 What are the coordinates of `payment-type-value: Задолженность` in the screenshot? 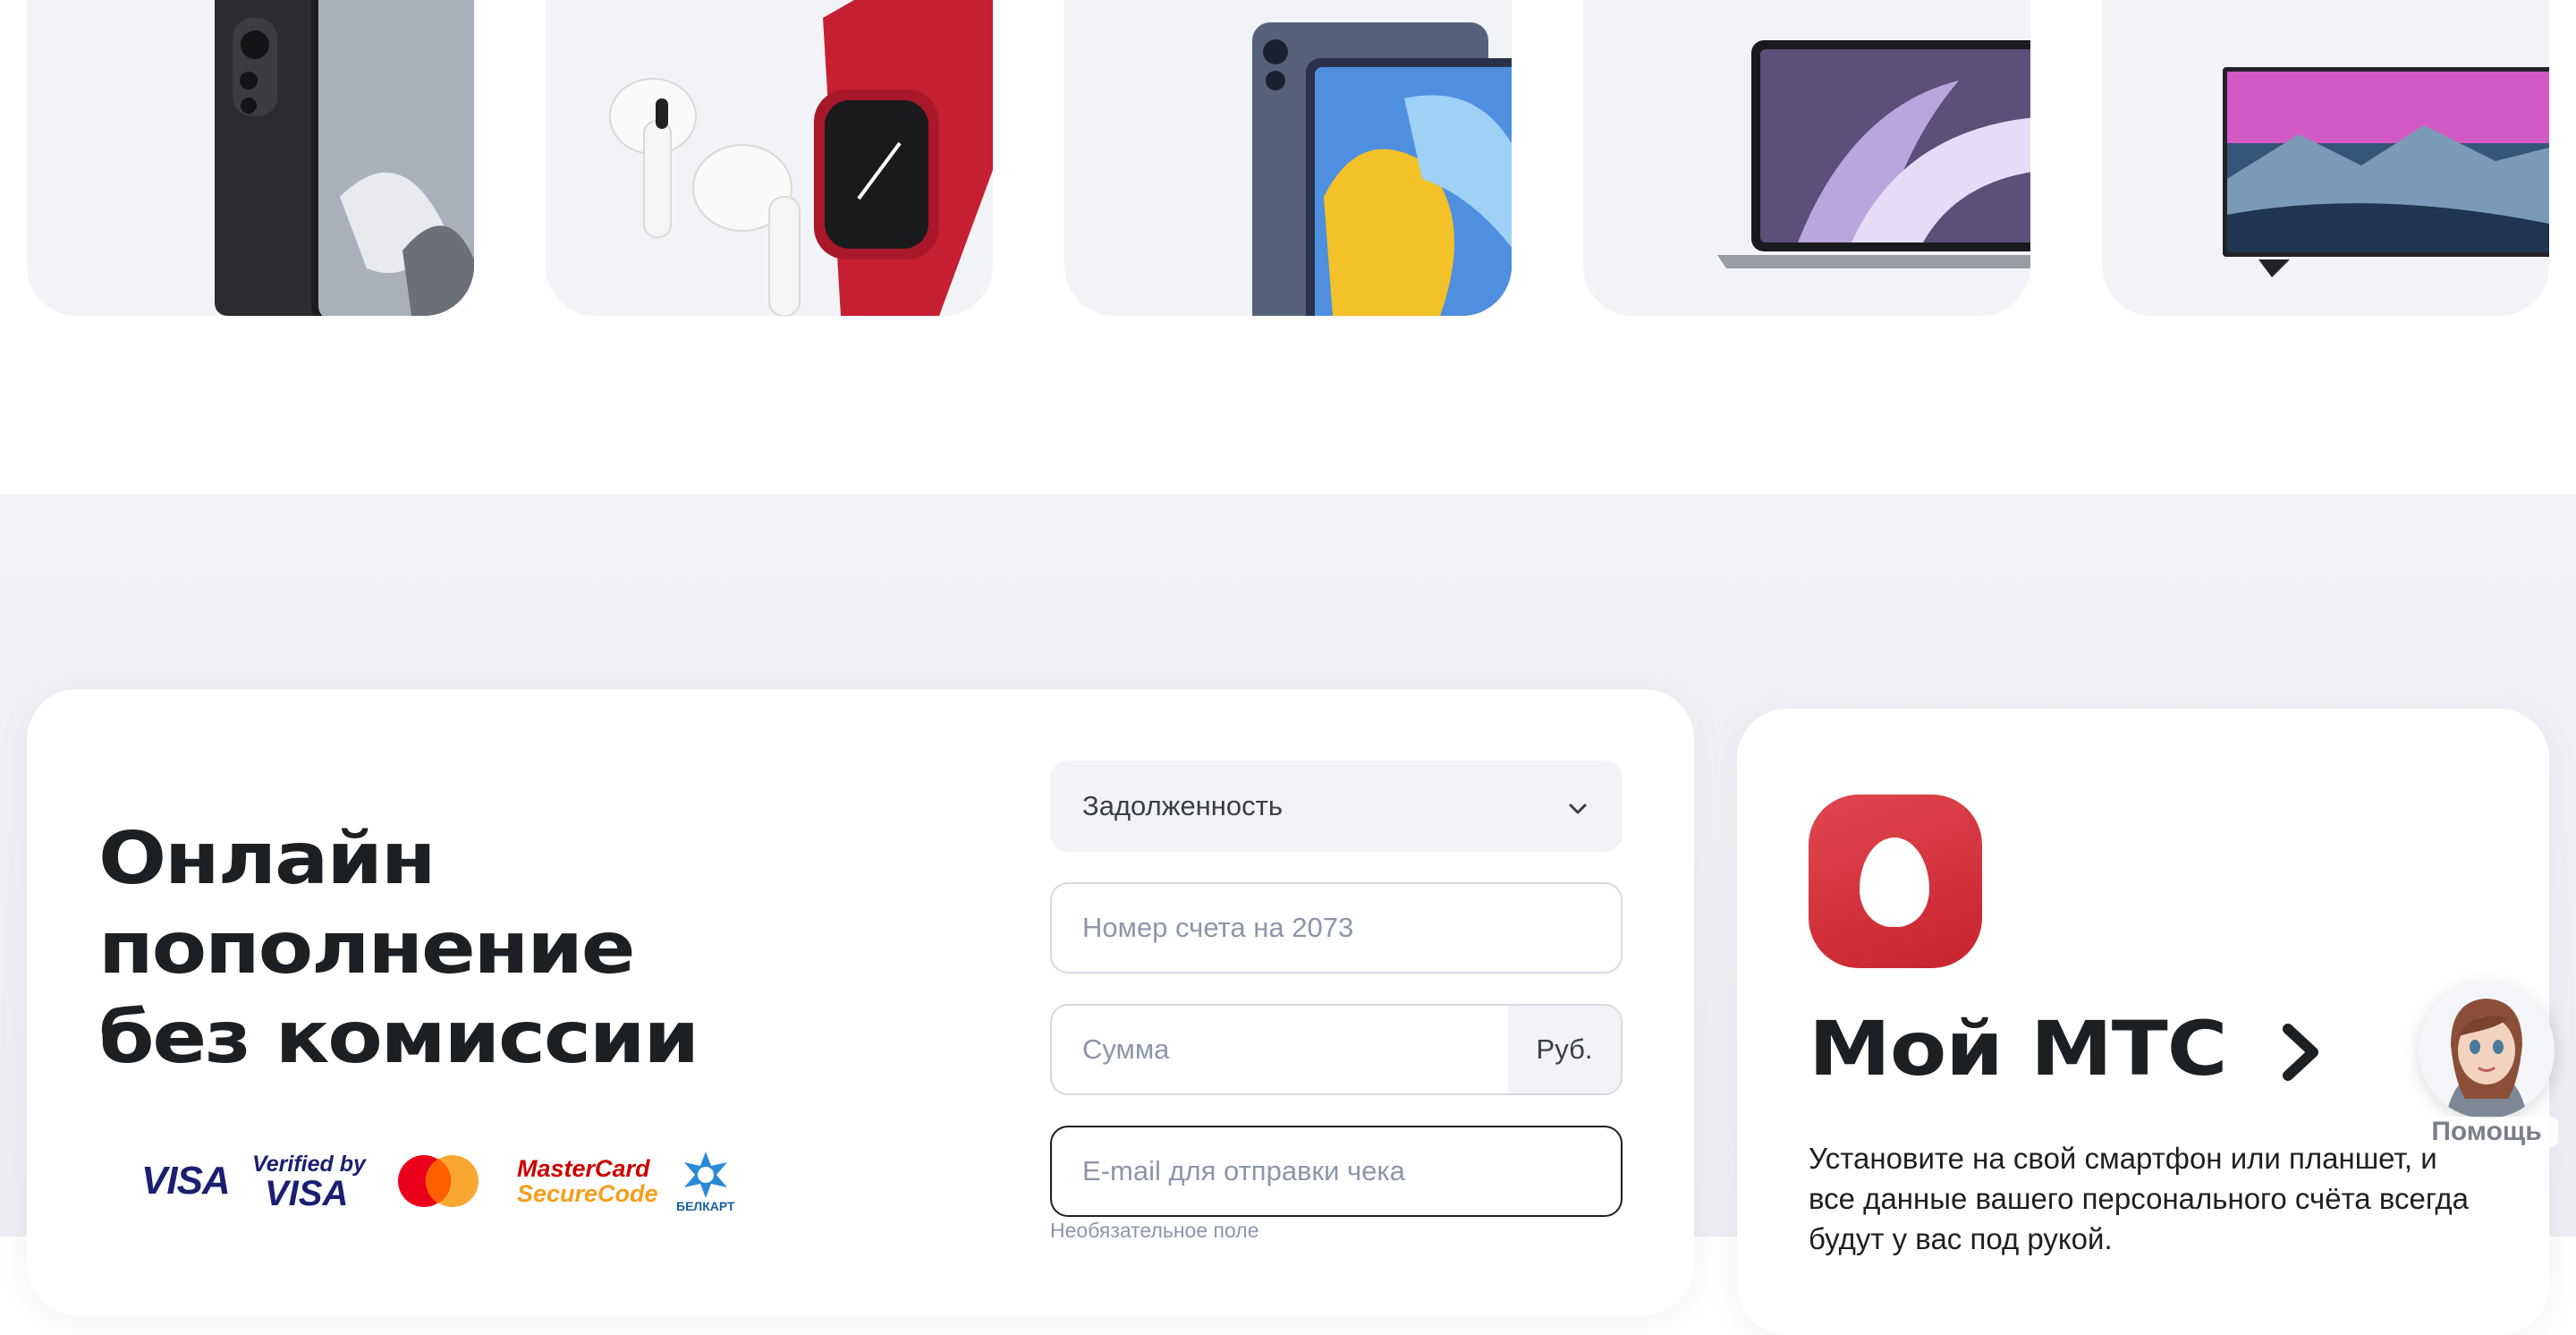 It's located at (1183, 805).